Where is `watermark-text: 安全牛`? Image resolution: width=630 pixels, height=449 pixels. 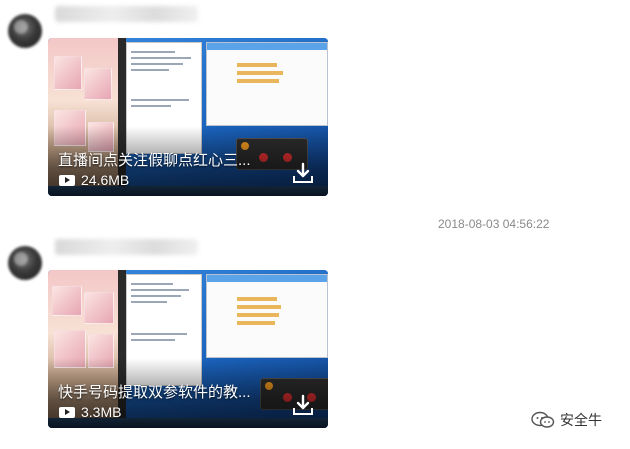
watermark-text: 安全牛 is located at coordinates (581, 420).